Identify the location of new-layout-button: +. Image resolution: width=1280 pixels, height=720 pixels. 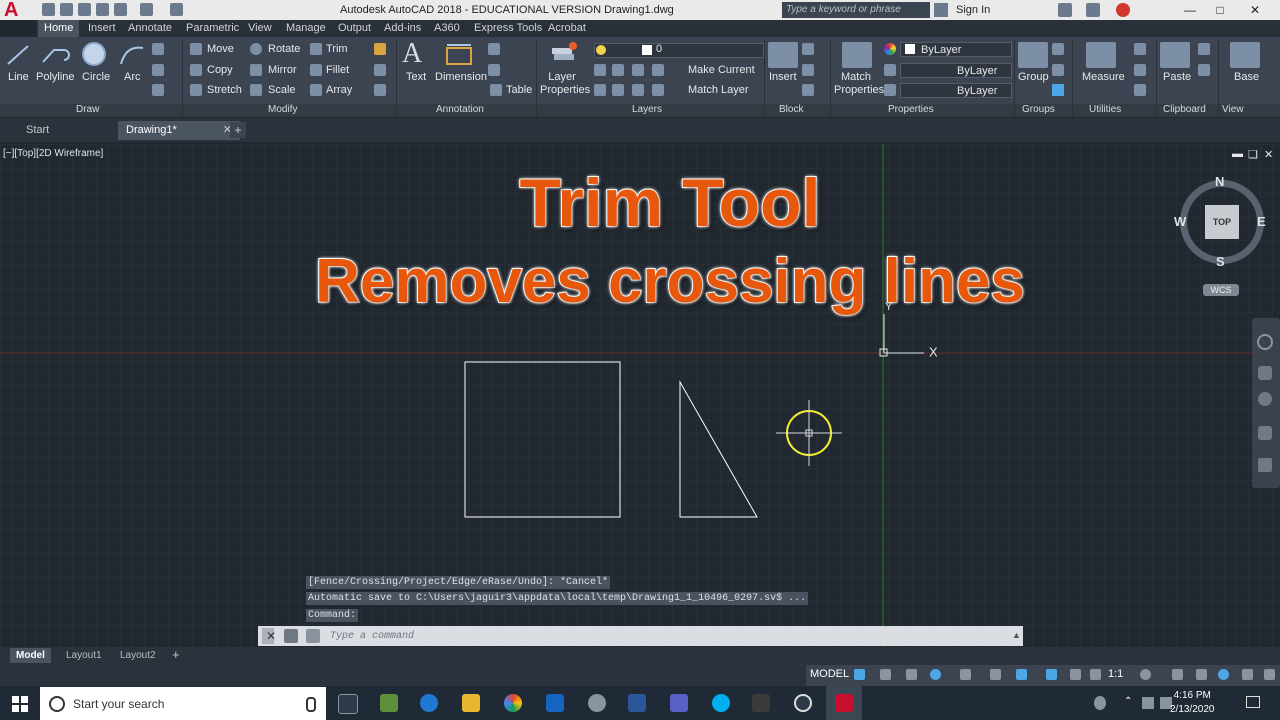
(176, 654).